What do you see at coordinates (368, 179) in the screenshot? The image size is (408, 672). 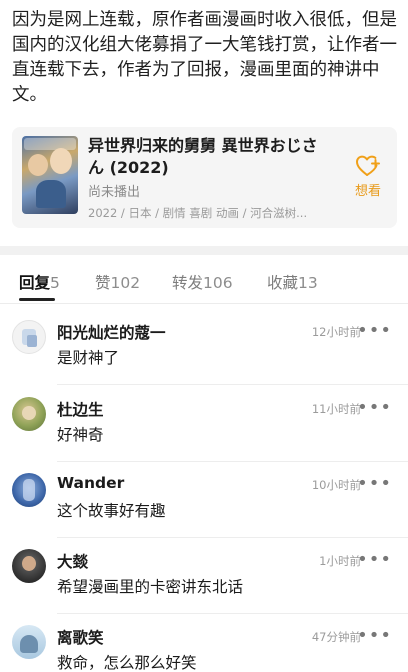 I see `want-to-watch-button: 想看` at bounding box center [368, 179].